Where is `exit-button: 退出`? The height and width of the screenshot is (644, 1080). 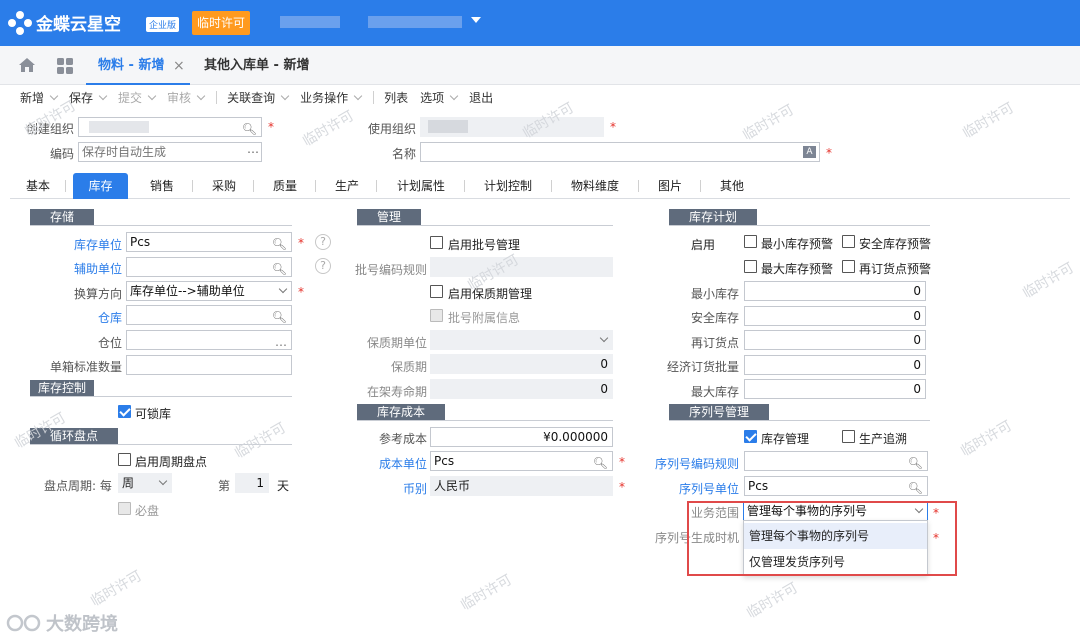 exit-button: 退出 is located at coordinates (481, 97).